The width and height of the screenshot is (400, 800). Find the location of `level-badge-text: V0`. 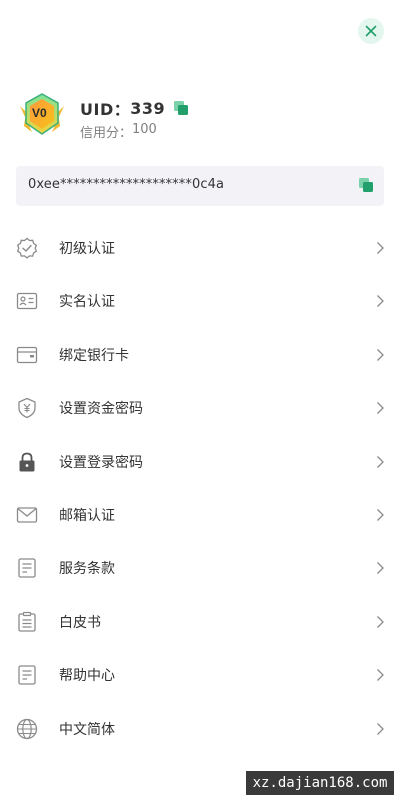

level-badge-text: V0 is located at coordinates (39, 113).